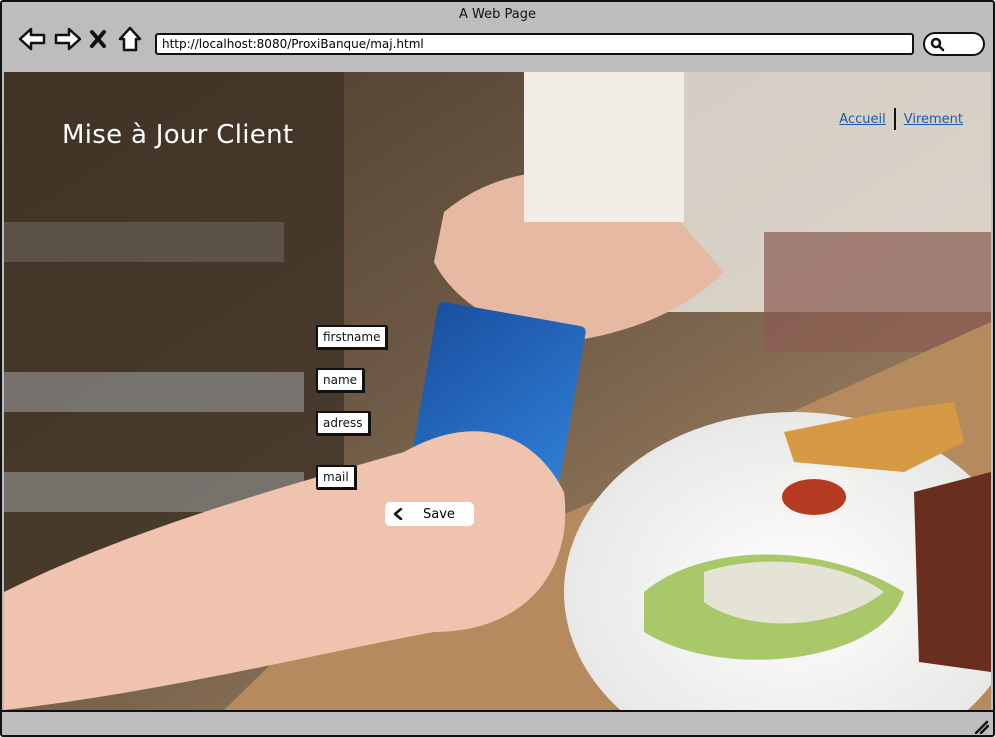 The height and width of the screenshot is (737, 995). I want to click on forward-arrow-icon, so click(68, 39).